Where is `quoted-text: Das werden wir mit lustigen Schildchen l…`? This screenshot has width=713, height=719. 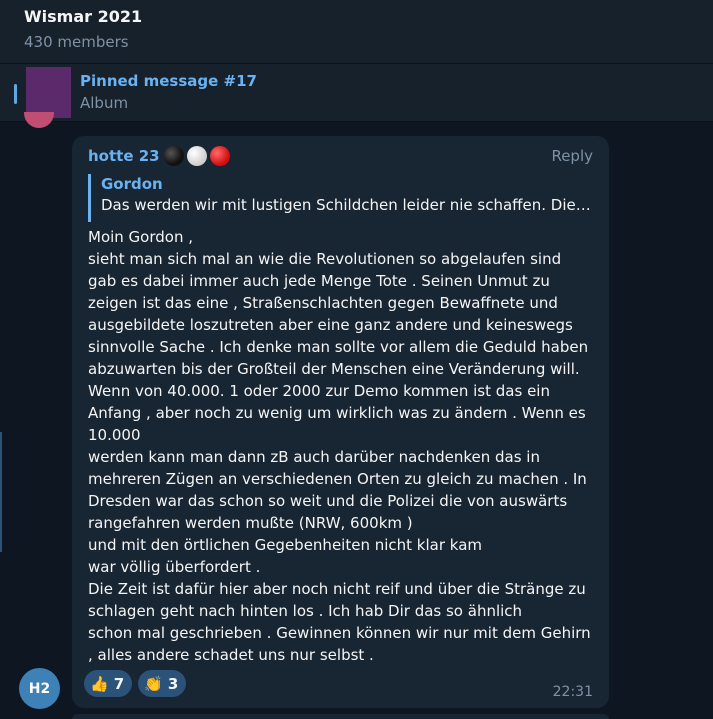 quoted-text: Das werden wir mit lustigen Schildchen l… is located at coordinates (347, 205).